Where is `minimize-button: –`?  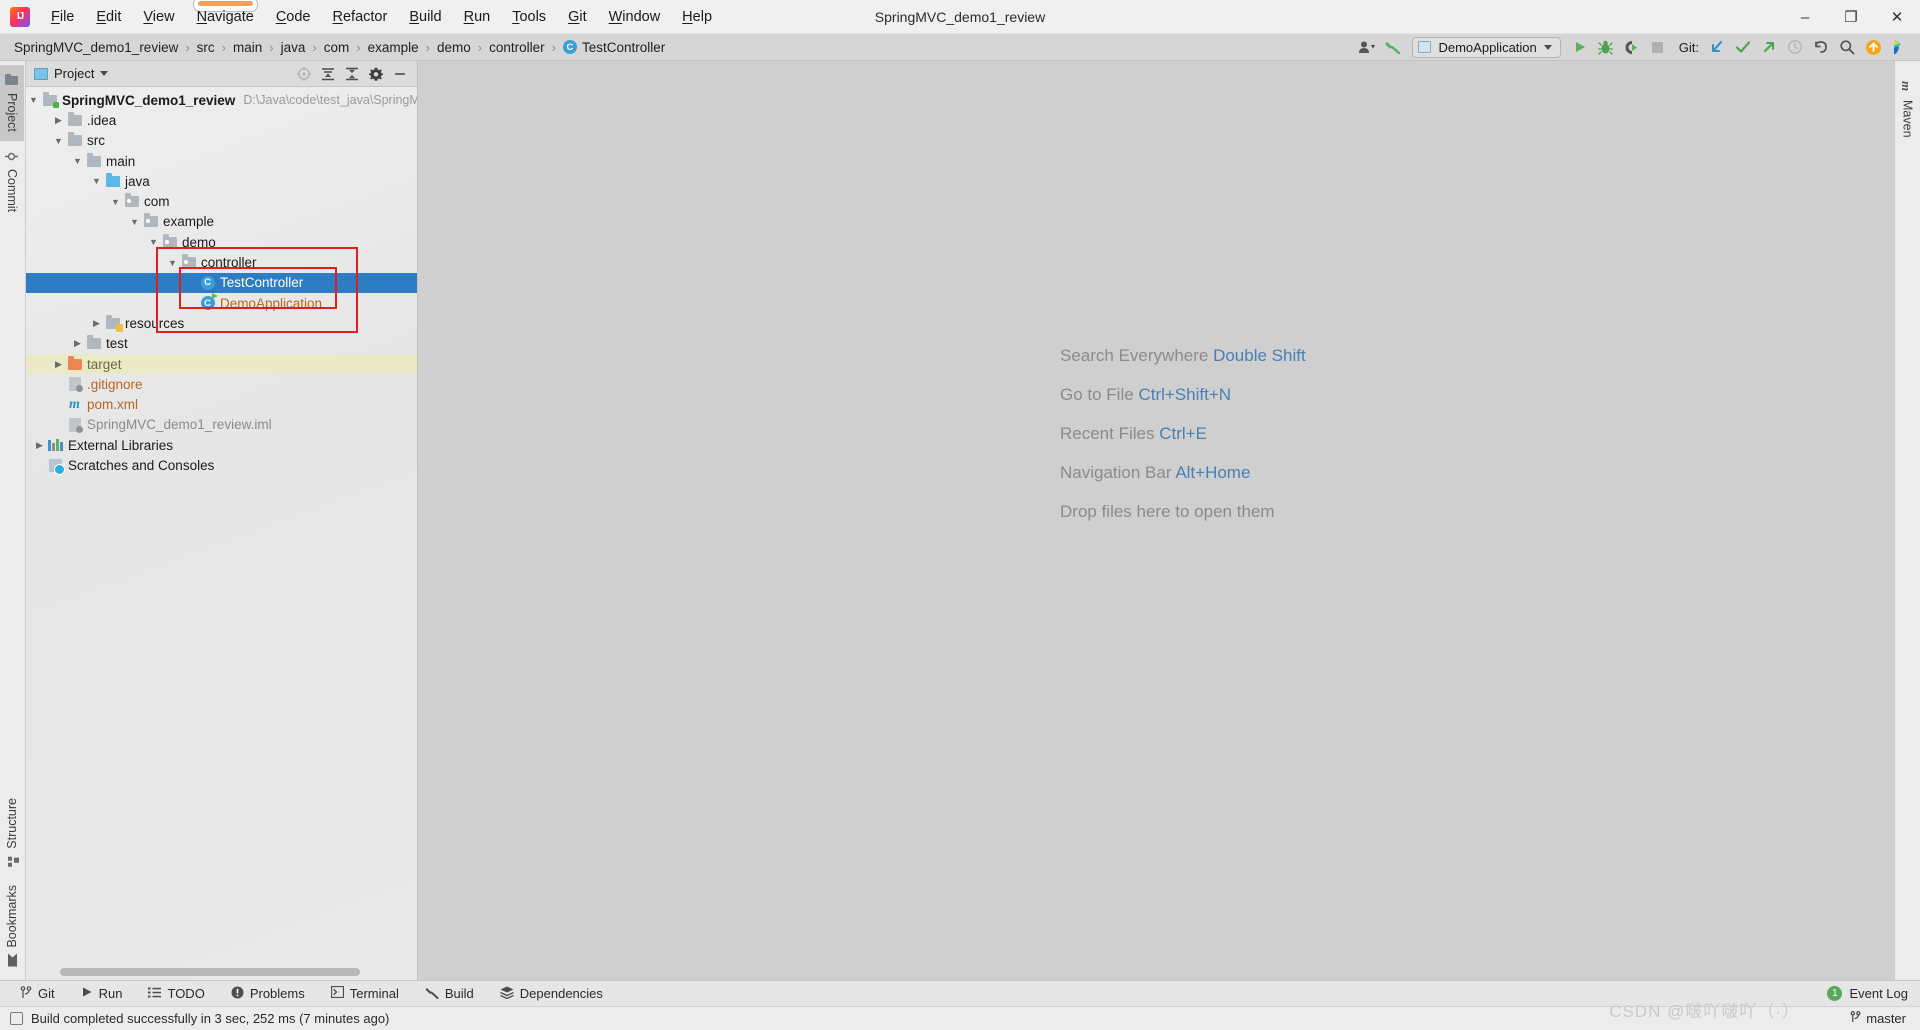 minimize-button: – is located at coordinates (1805, 17).